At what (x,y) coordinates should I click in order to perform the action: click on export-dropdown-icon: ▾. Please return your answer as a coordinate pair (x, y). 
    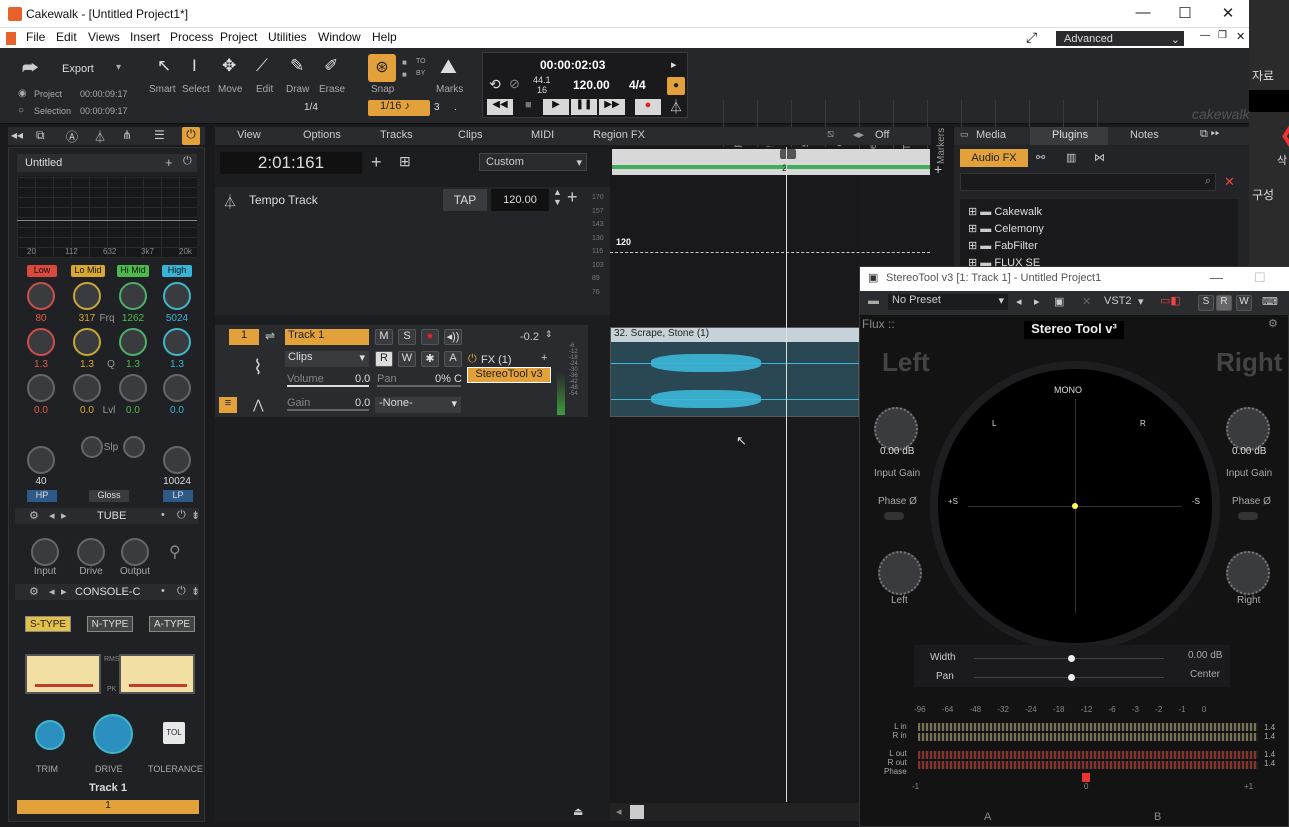
    Looking at the image, I should click on (118, 67).